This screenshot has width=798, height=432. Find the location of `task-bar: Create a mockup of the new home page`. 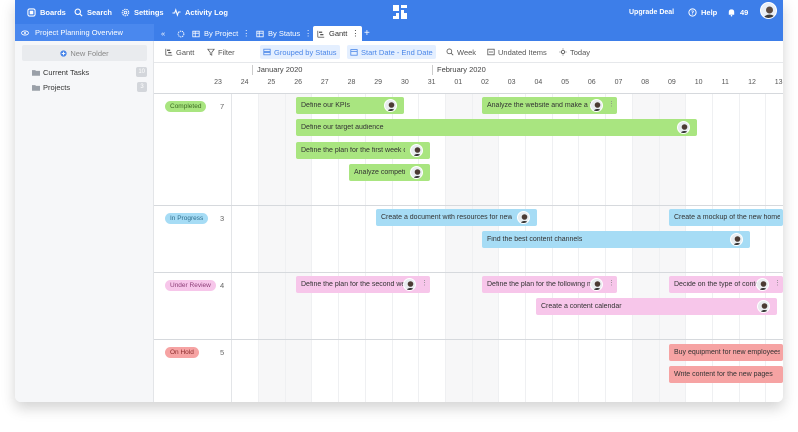

task-bar: Create a mockup of the new home page is located at coordinates (726, 217).